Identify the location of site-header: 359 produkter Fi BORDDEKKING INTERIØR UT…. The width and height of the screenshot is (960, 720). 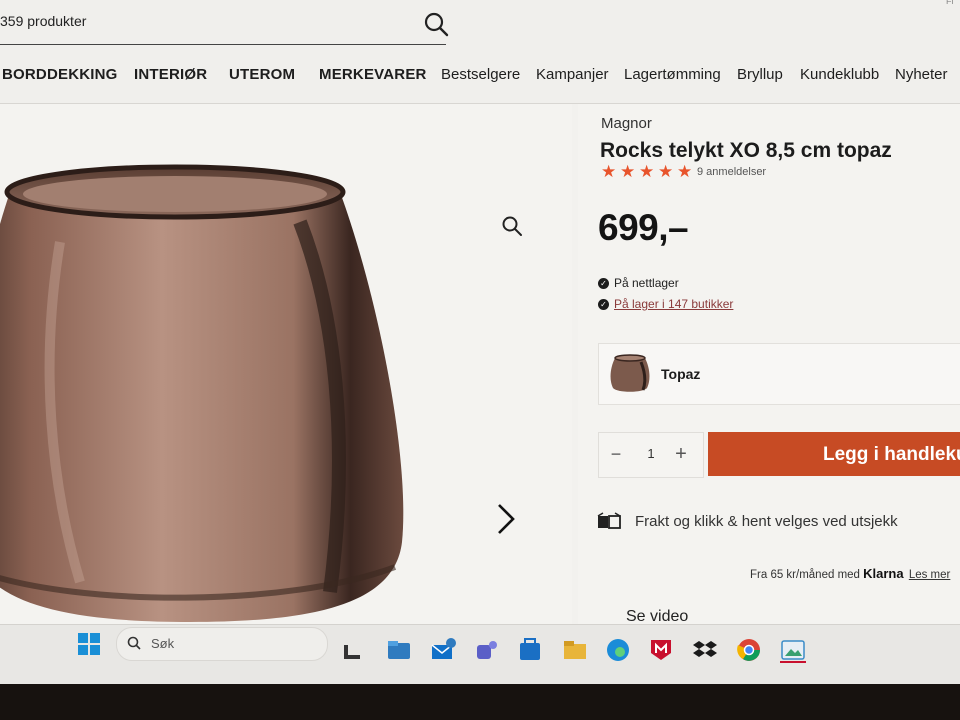
(480, 52).